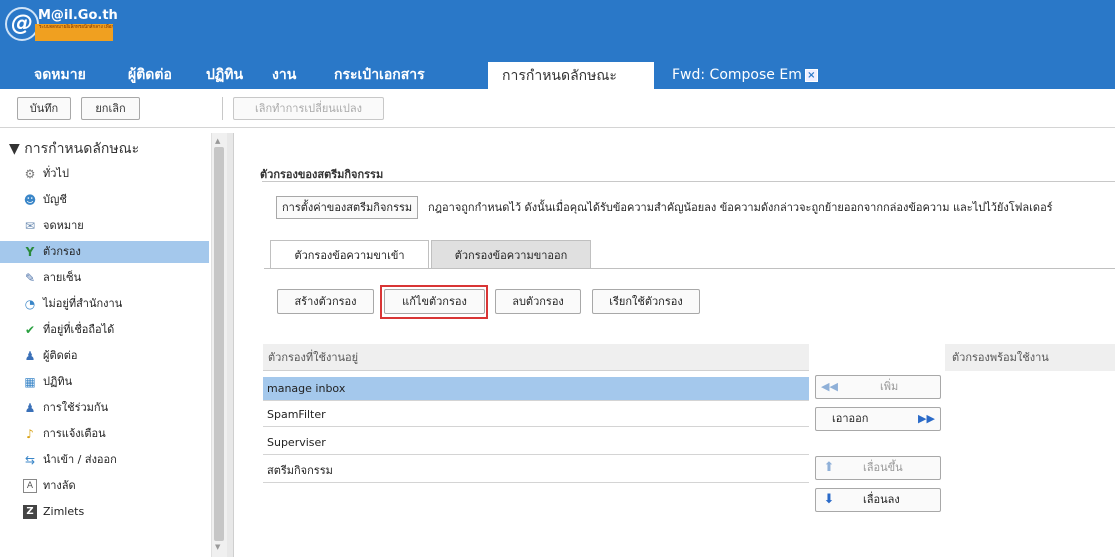  What do you see at coordinates (22, 24) in the screenshot?
I see `logo-at-icon: @` at bounding box center [22, 24].